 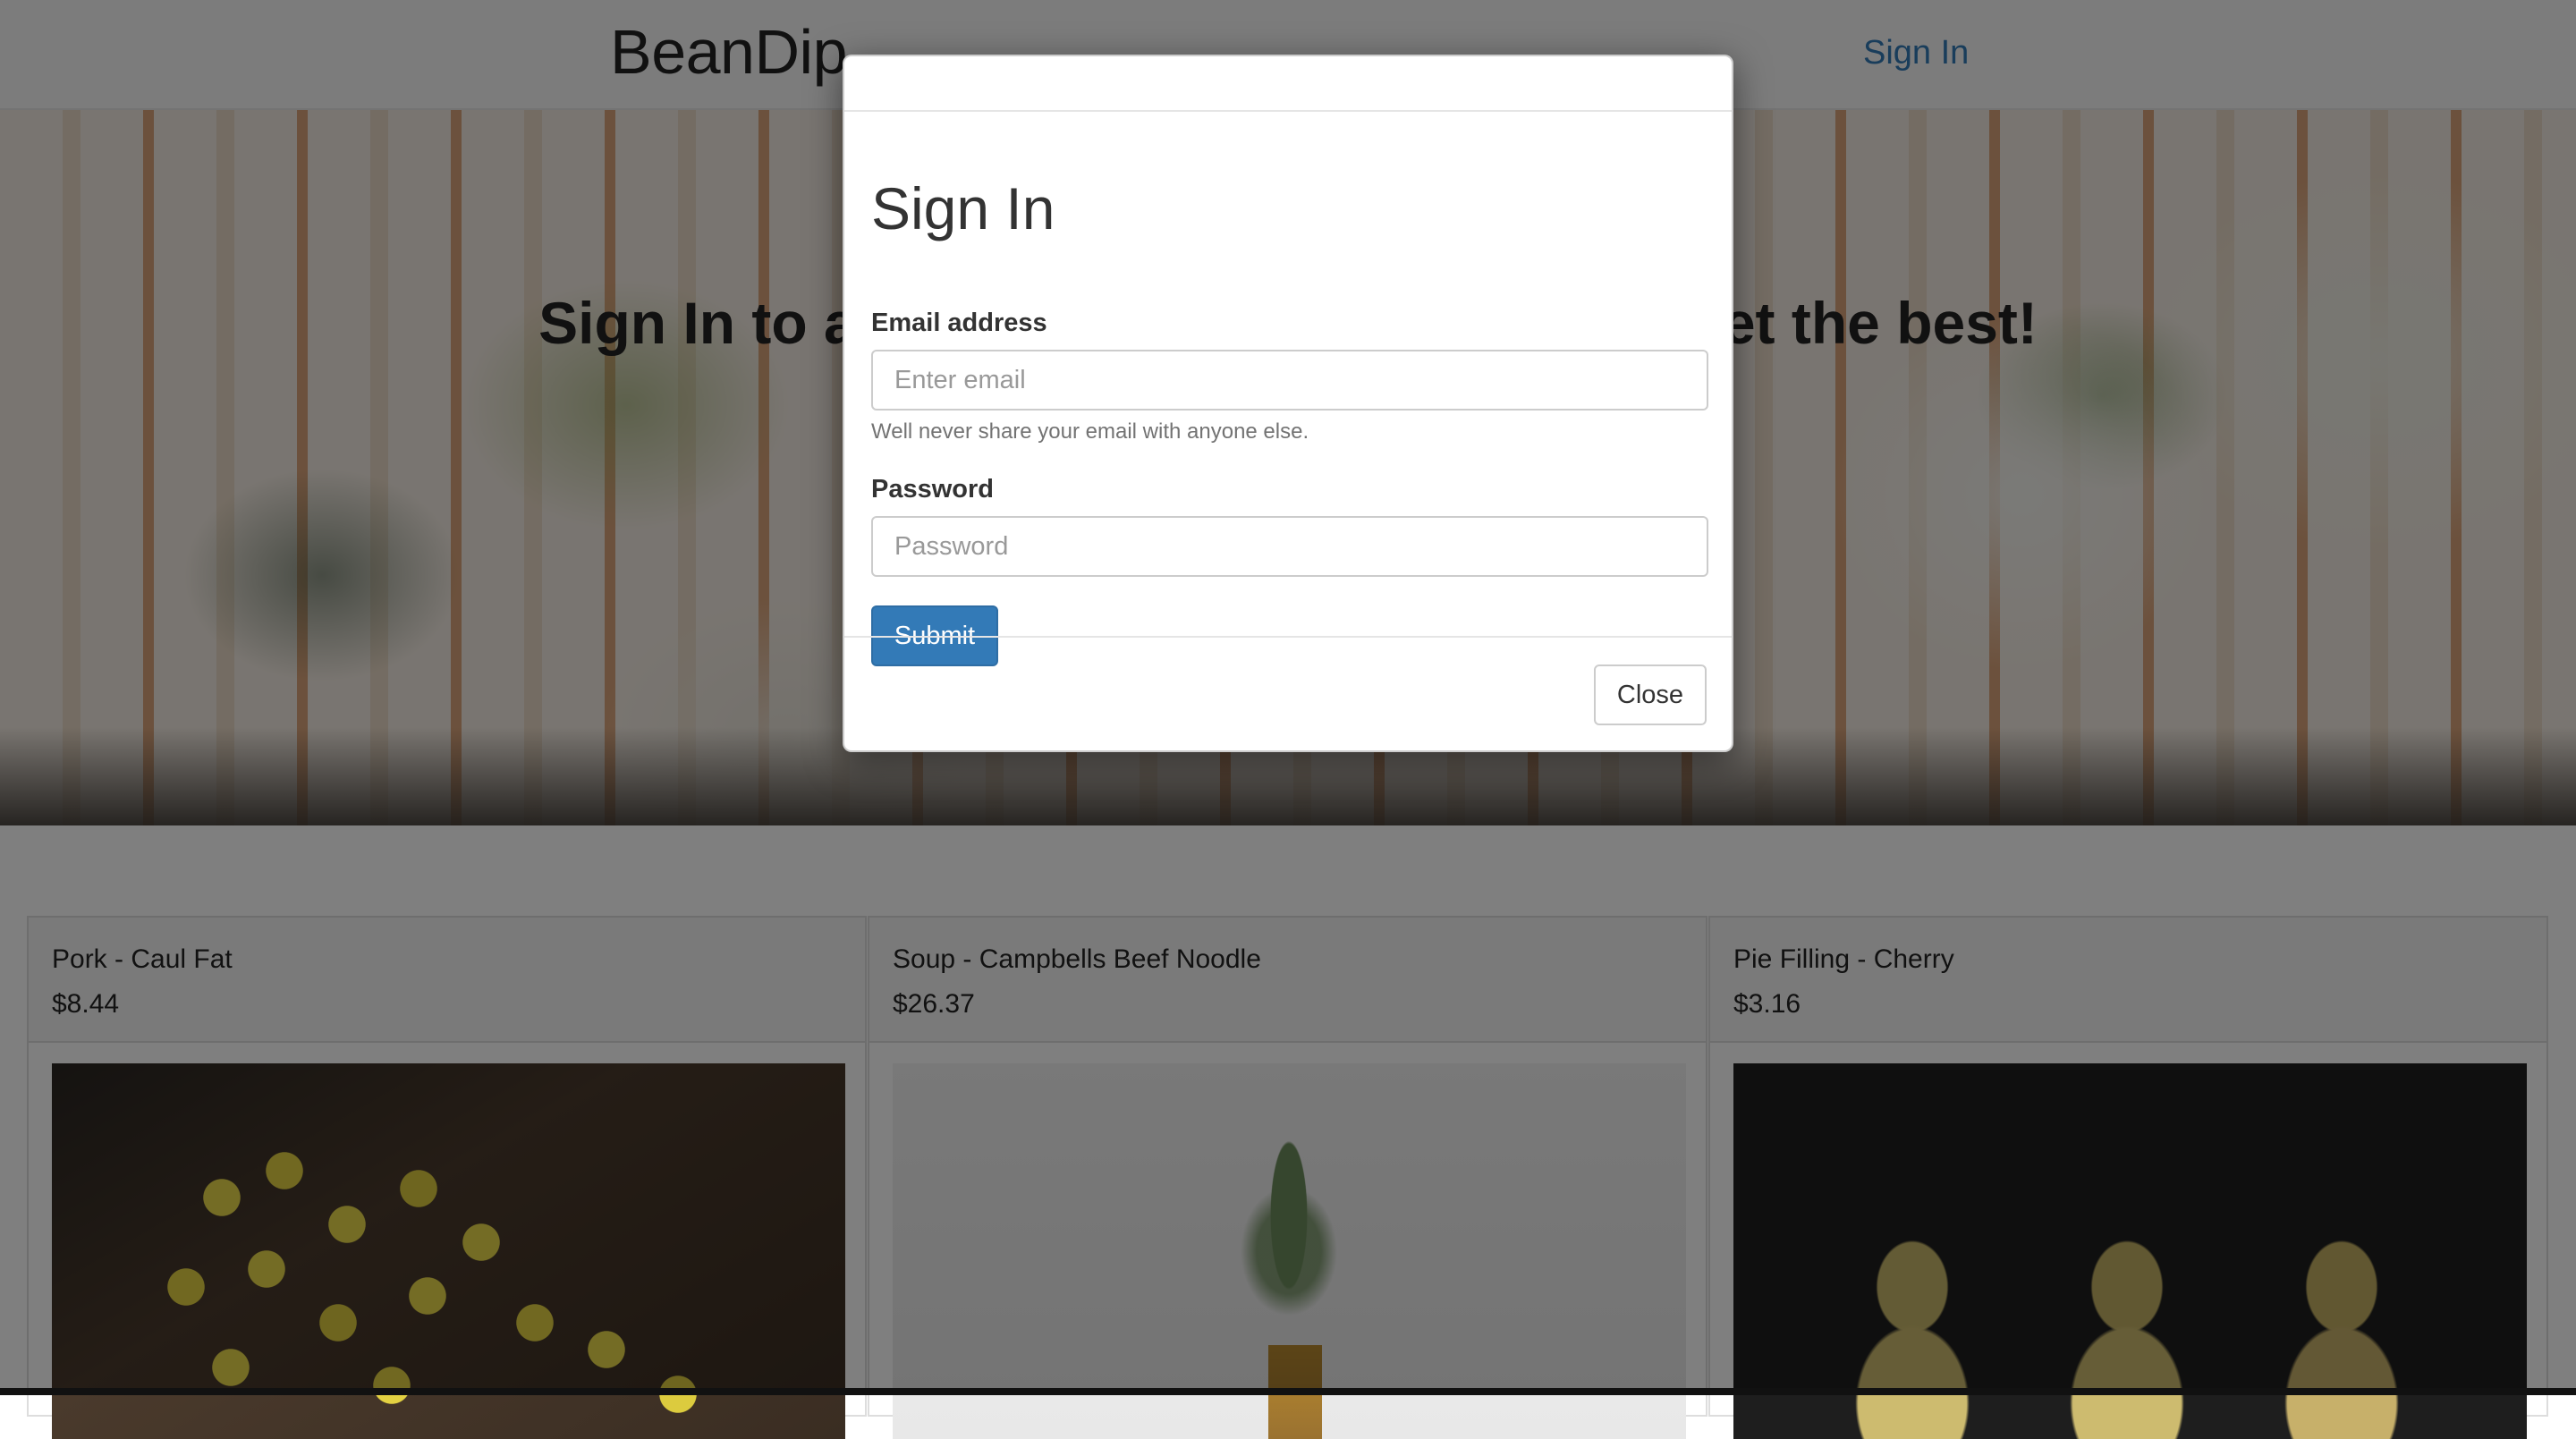 What do you see at coordinates (1288, 84) in the screenshot?
I see `modal-header` at bounding box center [1288, 84].